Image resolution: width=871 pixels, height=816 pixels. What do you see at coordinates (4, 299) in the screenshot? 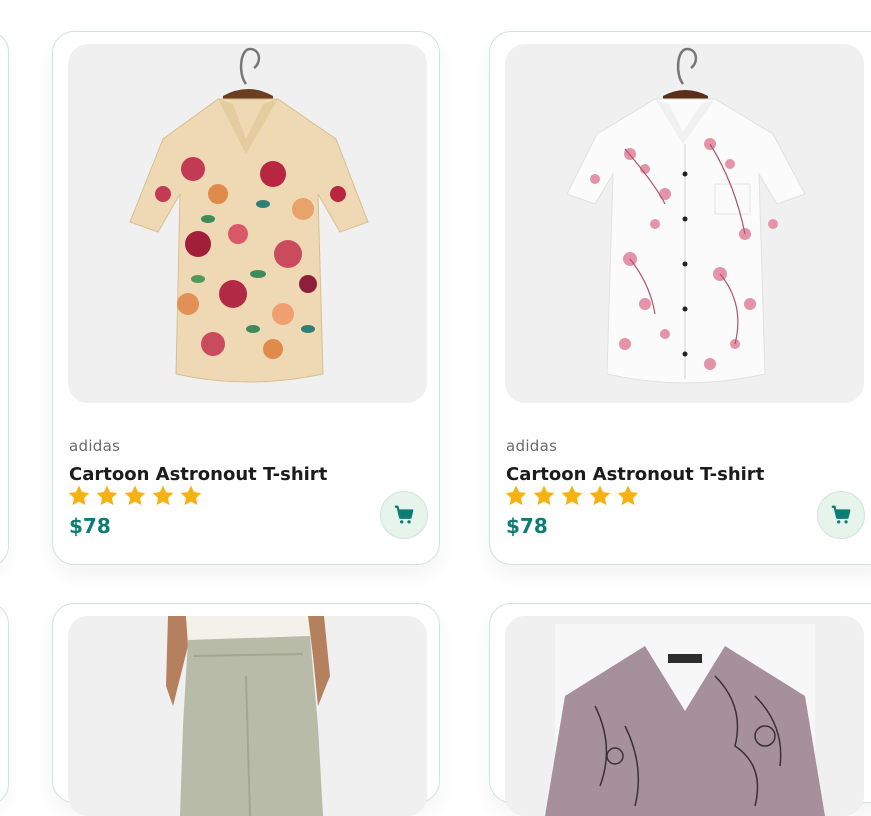
I see `product-card-partial-left-top` at bounding box center [4, 299].